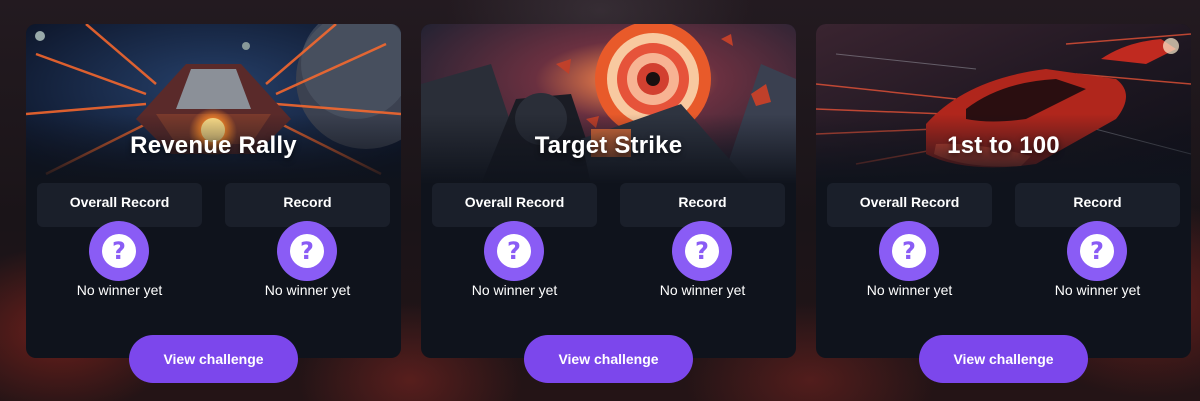 This screenshot has width=1200, height=401. Describe the element at coordinates (608, 145) in the screenshot. I see `card-title: Target Strike` at that location.